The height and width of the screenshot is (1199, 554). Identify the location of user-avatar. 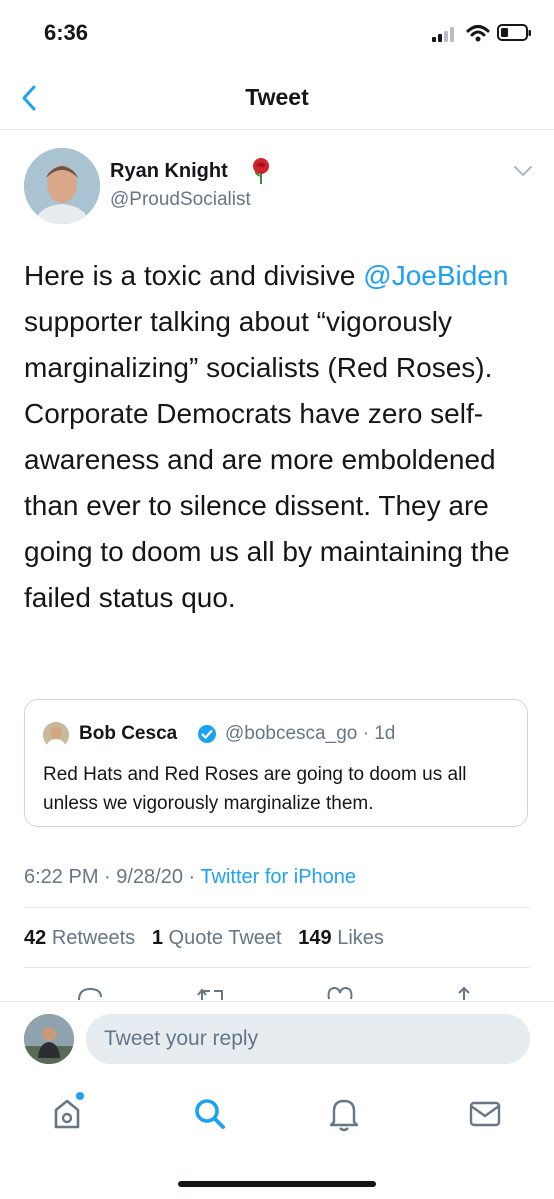
(49, 1039).